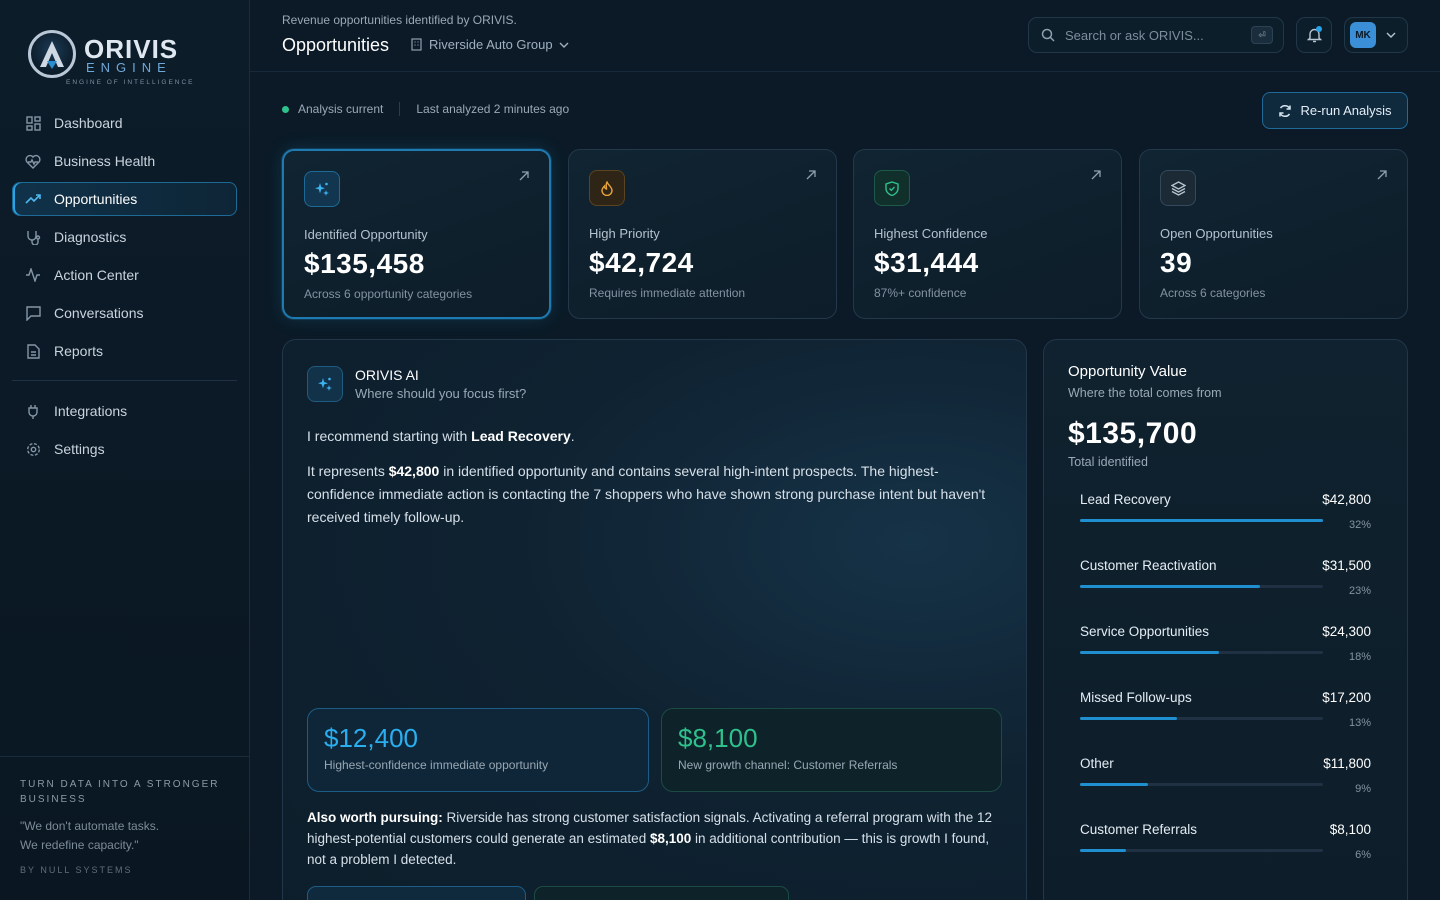  I want to click on sidebar-item-opportunities: Opportunities, so click(124, 199).